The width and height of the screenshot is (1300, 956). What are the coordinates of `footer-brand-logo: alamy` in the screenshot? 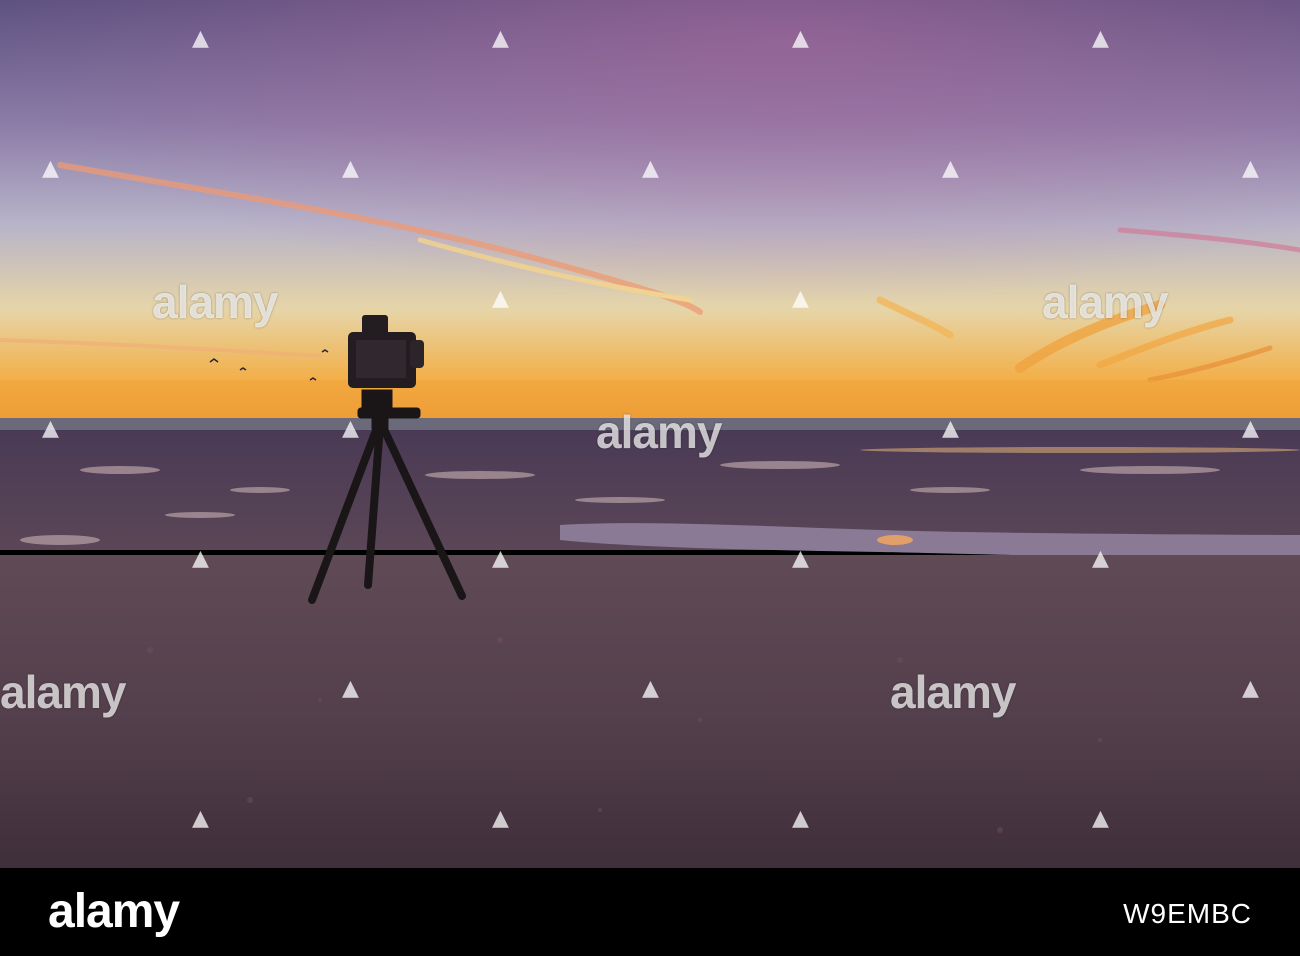 It's located at (114, 911).